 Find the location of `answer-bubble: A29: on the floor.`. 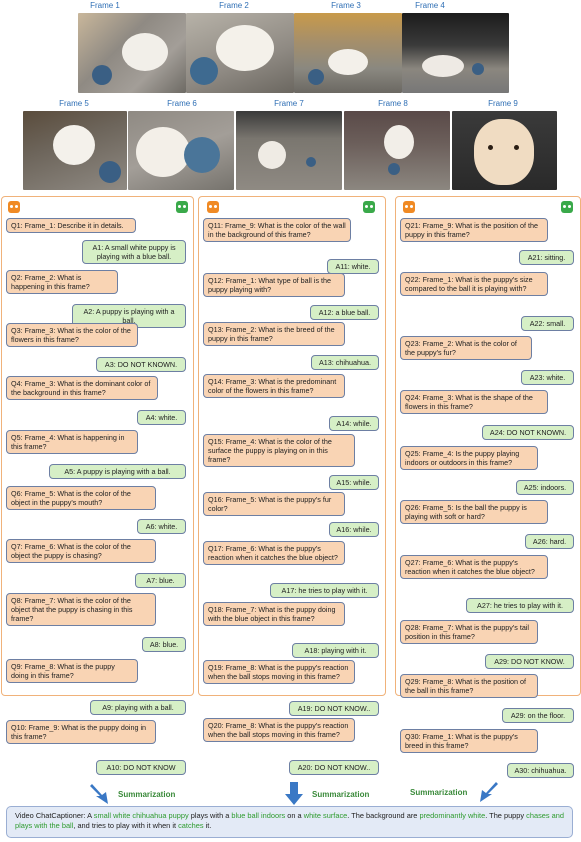

answer-bubble: A29: on the floor. is located at coordinates (538, 715).